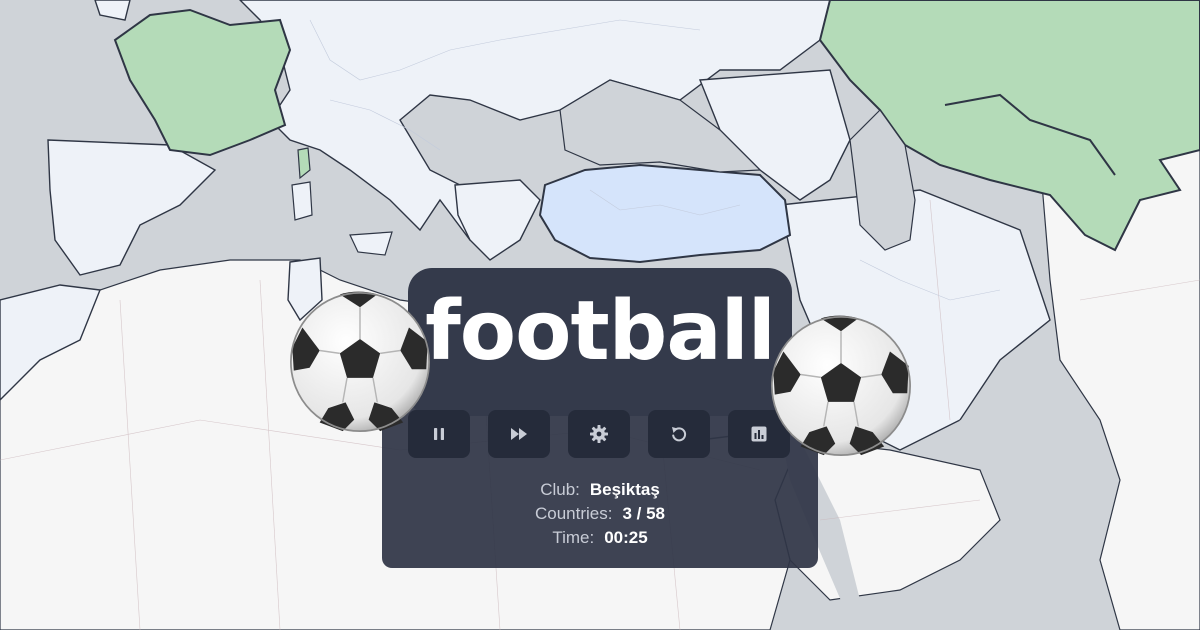 The width and height of the screenshot is (1200, 630). Describe the element at coordinates (573, 513) in the screenshot. I see `countries-label: Countries:` at that location.